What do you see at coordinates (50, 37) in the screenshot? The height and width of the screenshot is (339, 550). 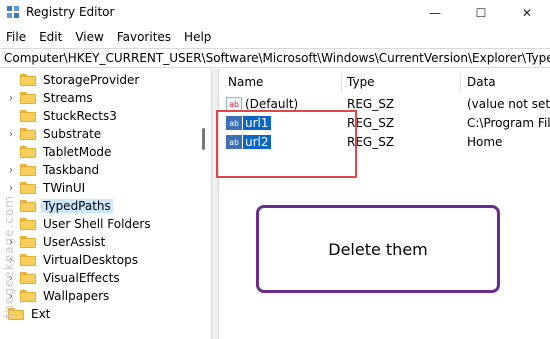 I see `menu-edit: Edit` at bounding box center [50, 37].